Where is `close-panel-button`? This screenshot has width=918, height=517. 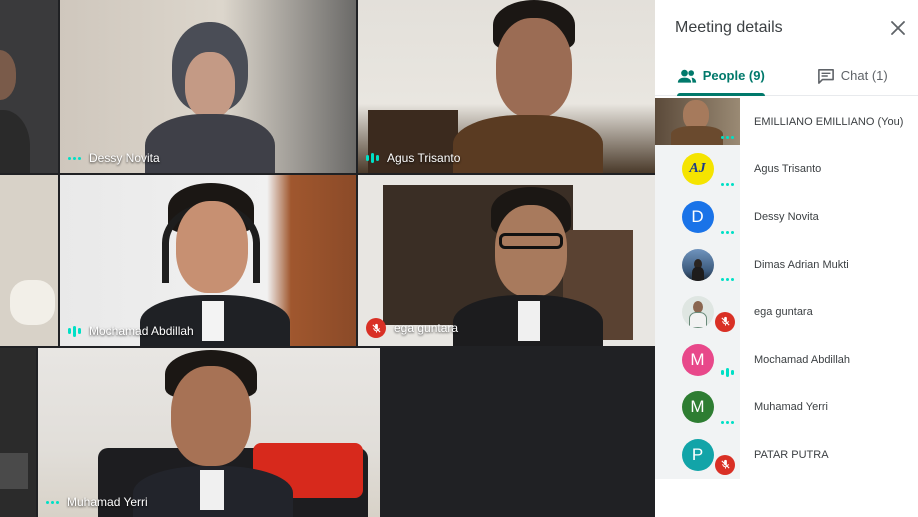
close-panel-button is located at coordinates (898, 28).